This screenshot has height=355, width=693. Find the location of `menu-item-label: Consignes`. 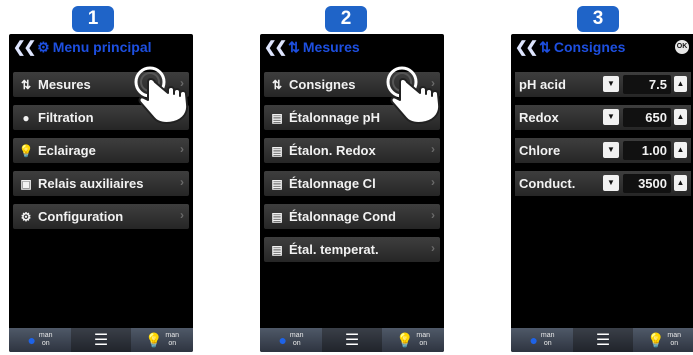

menu-item-label: Consignes is located at coordinates (322, 84).